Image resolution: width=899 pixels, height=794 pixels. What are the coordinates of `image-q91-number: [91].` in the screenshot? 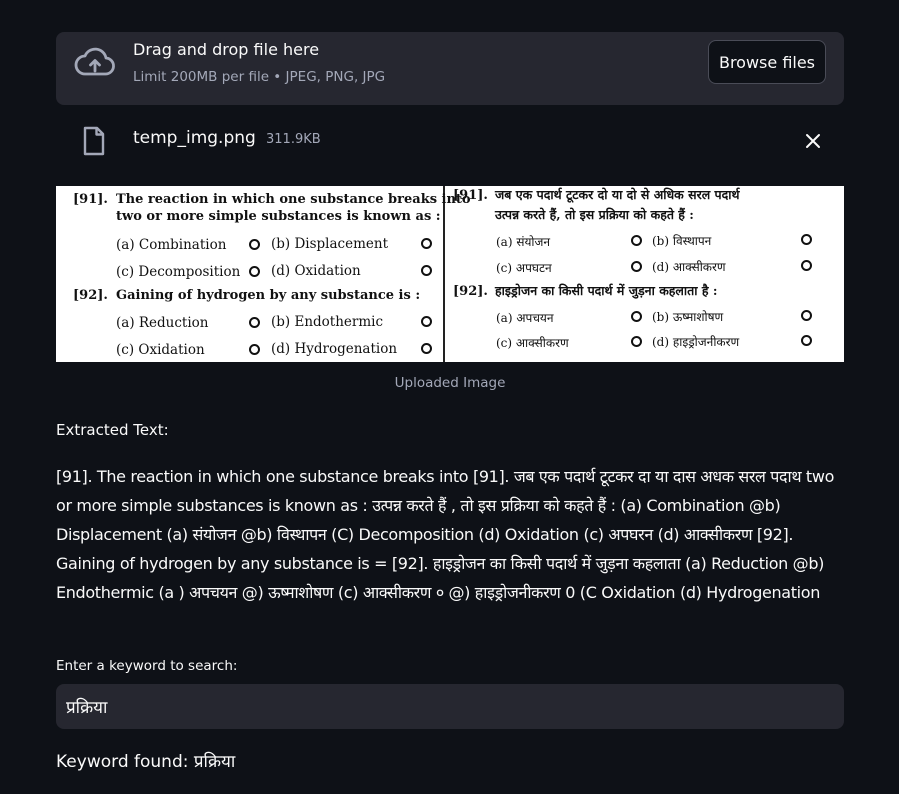 It's located at (90, 199).